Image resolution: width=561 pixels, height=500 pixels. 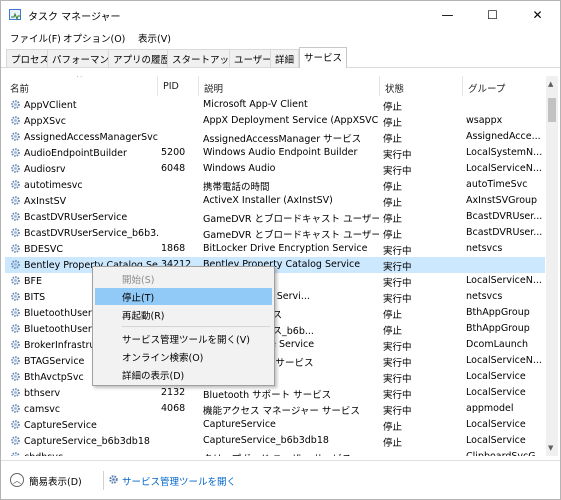 I want to click on service-name-label: AssignedAccessManagerSvc, so click(x=91, y=137).